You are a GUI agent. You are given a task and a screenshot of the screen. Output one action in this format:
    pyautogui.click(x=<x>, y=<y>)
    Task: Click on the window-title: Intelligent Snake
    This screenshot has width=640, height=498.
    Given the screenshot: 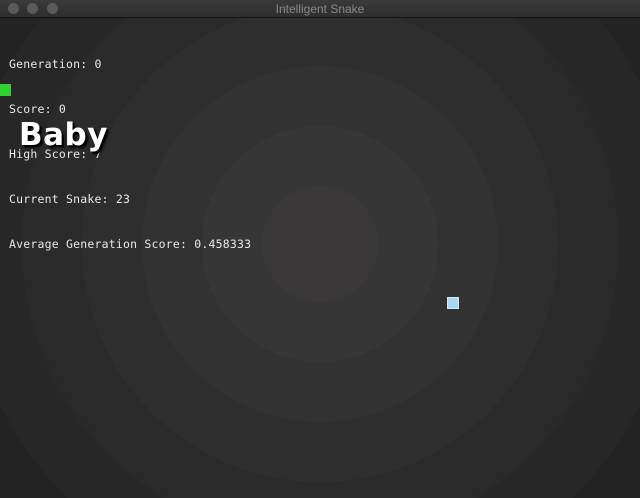 What is the action you would take?
    pyautogui.click(x=320, y=9)
    